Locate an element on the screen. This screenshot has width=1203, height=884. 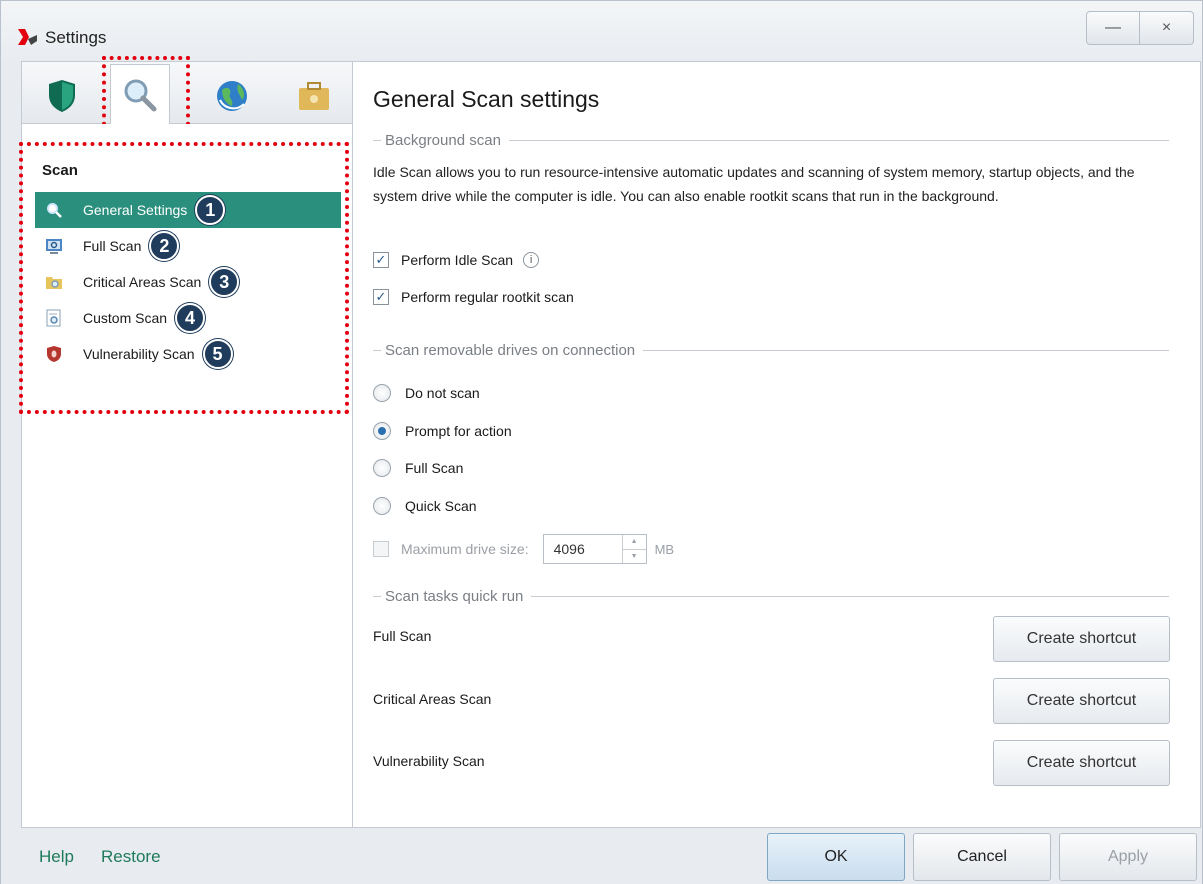
step-badge: 3 is located at coordinates (224, 282).